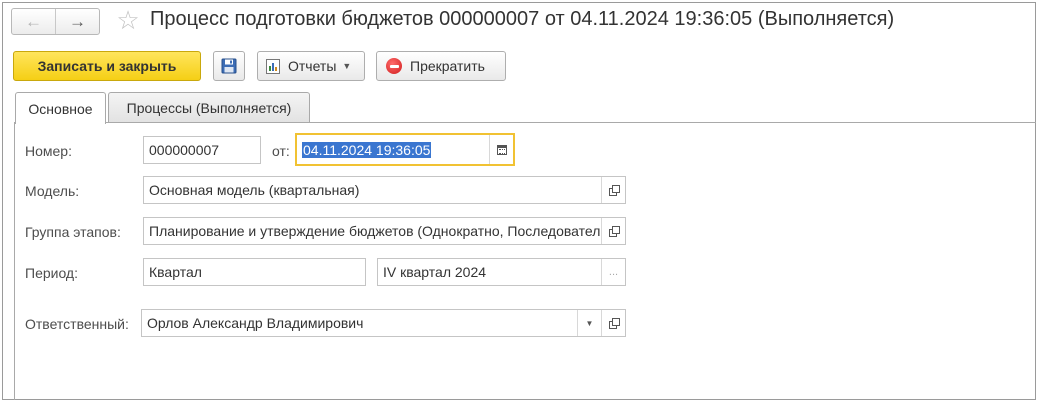  Describe the element at coordinates (347, 66) in the screenshot. I see `chevron-down-icon: ▼` at that location.